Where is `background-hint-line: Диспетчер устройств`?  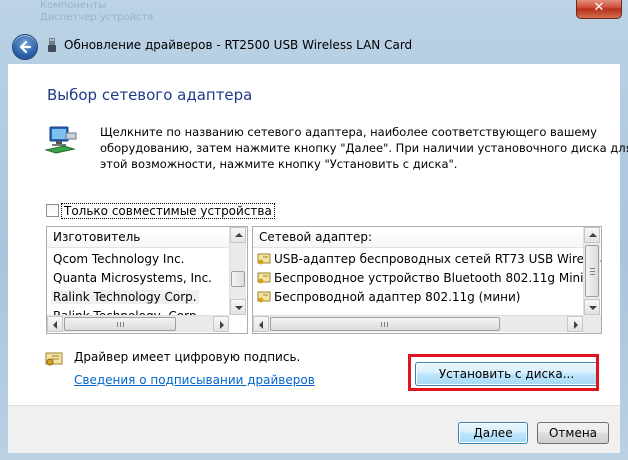
background-hint-line: Диспетчер устройств is located at coordinates (97, 17).